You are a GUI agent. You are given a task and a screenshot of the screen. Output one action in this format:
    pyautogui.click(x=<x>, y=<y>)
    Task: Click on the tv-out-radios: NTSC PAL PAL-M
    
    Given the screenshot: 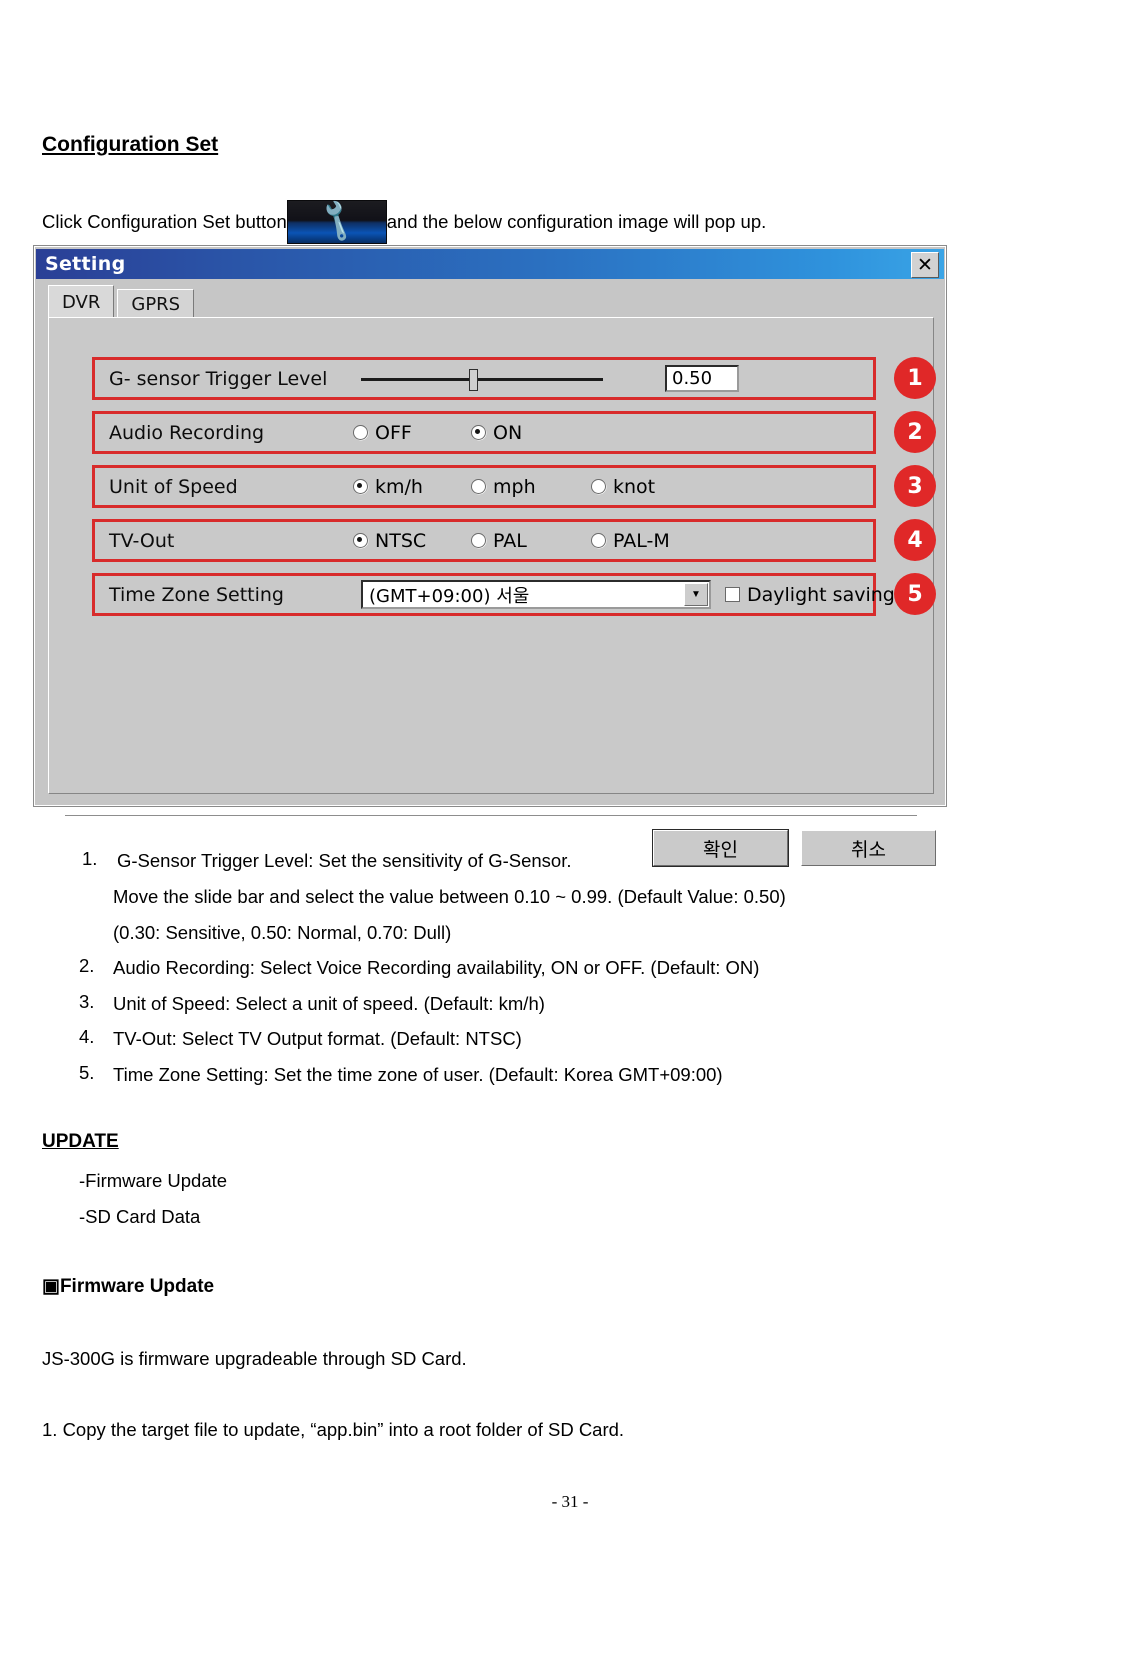 What is the action you would take?
    pyautogui.click(x=613, y=541)
    